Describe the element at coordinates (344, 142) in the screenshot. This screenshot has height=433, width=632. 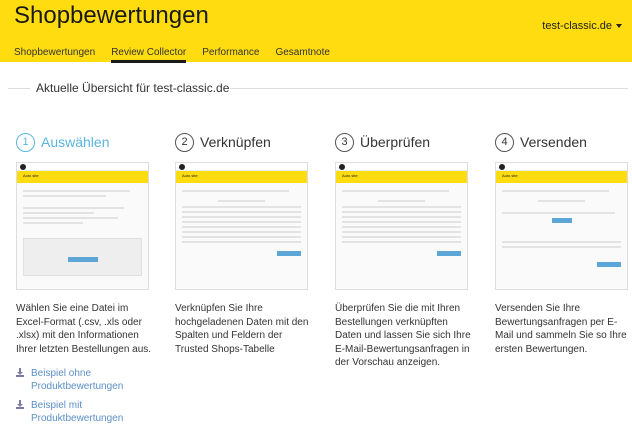
I see `step-number: 3` at that location.